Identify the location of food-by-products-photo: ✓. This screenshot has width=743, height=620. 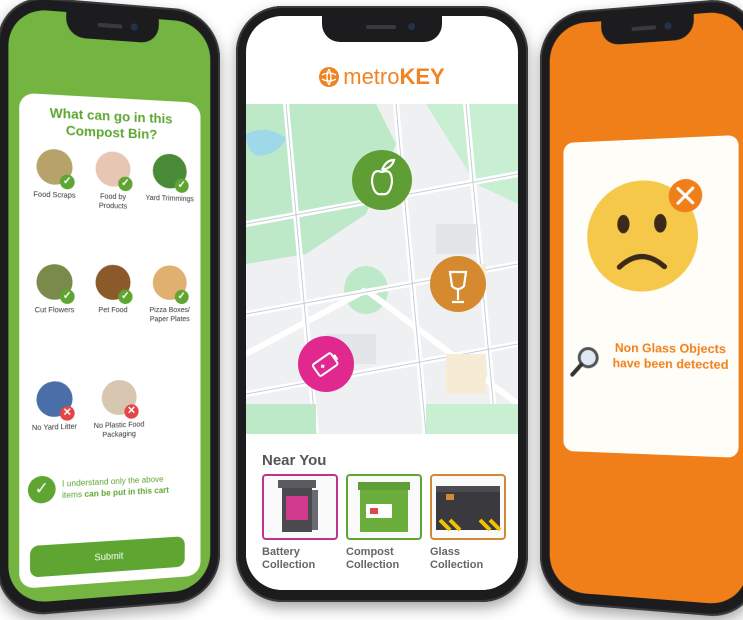
(114, 171).